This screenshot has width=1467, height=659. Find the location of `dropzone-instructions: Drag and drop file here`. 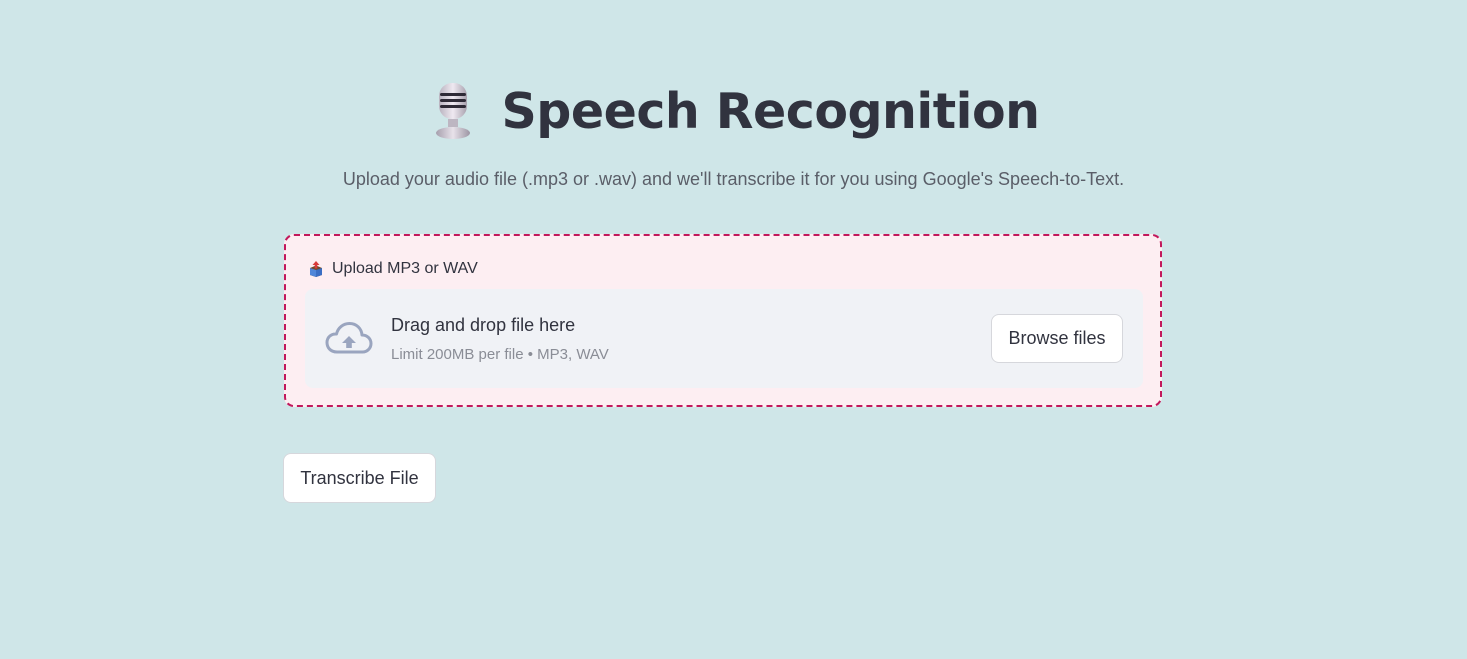

dropzone-instructions: Drag and drop file here is located at coordinates (483, 325).